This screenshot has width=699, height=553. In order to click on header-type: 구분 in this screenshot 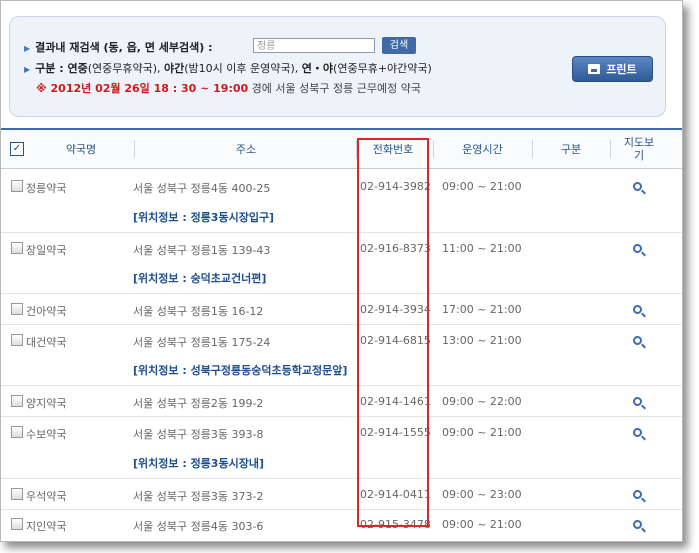, I will do `click(571, 149)`.